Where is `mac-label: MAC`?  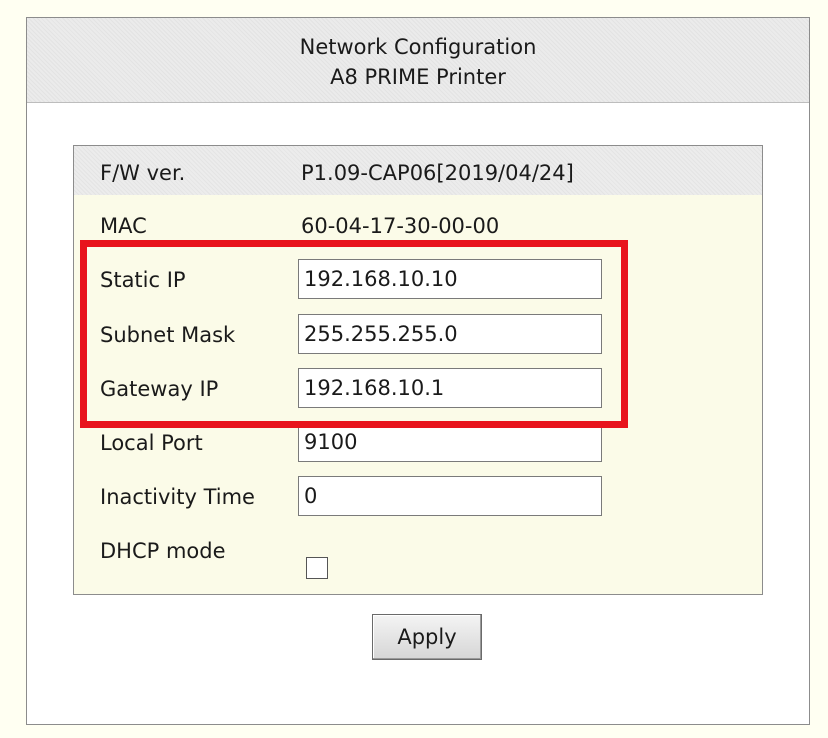
mac-label: MAC is located at coordinates (123, 226).